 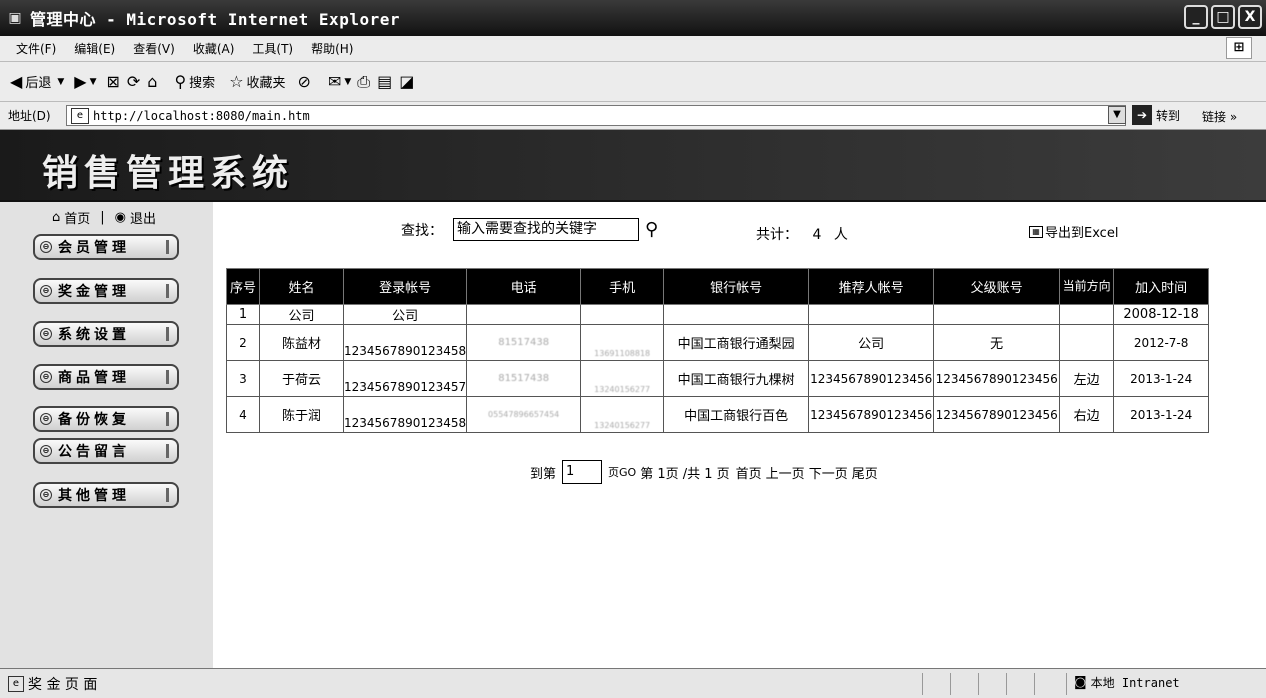 What do you see at coordinates (546, 229) in the screenshot?
I see `search-input: 输入需要查找的关键字` at bounding box center [546, 229].